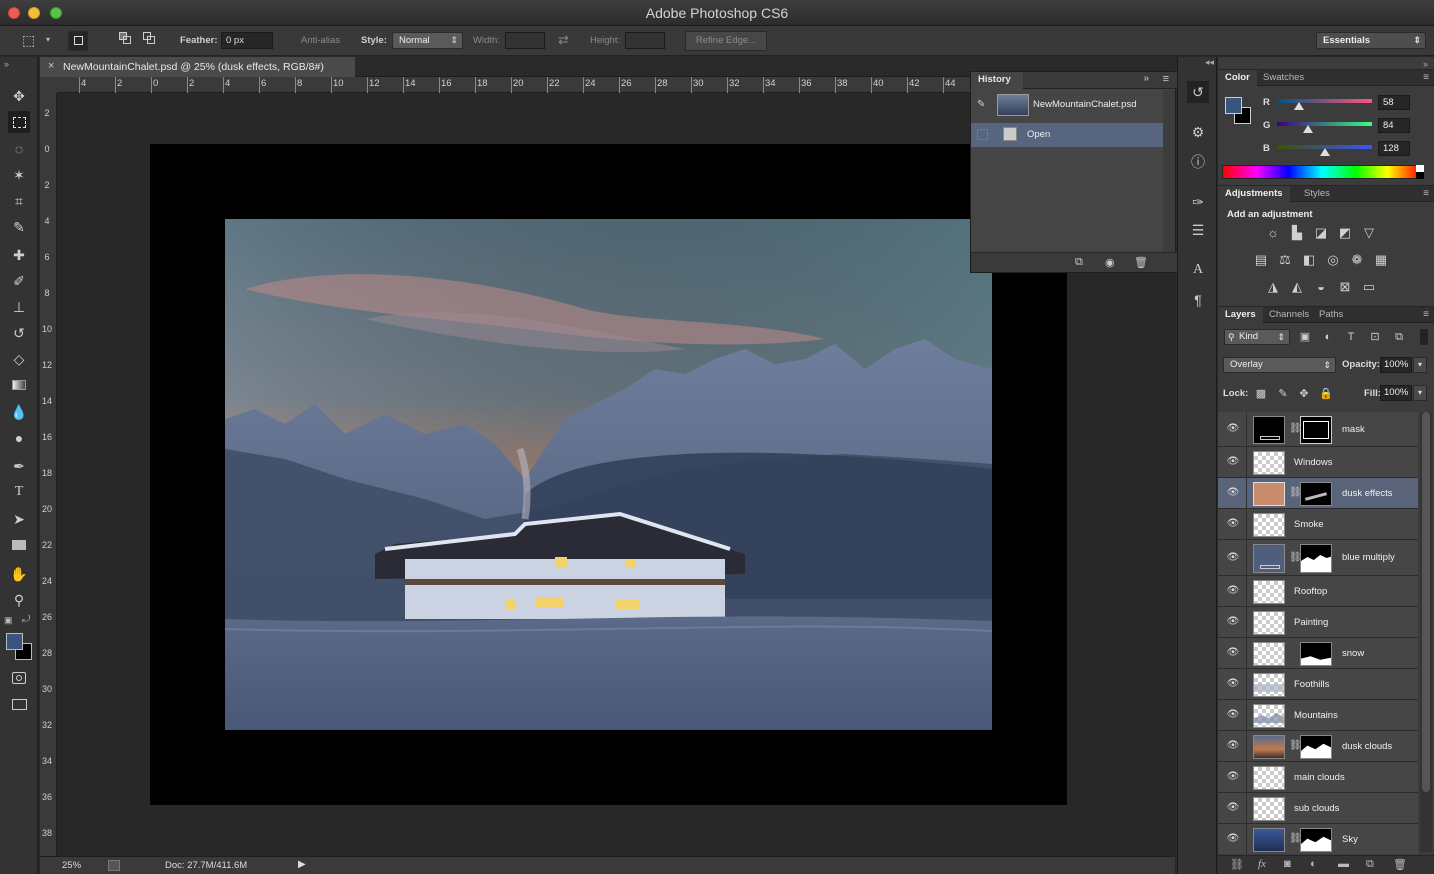  Describe the element at coordinates (1333, 260) in the screenshot. I see `photo-filter-icon: ◎` at that location.